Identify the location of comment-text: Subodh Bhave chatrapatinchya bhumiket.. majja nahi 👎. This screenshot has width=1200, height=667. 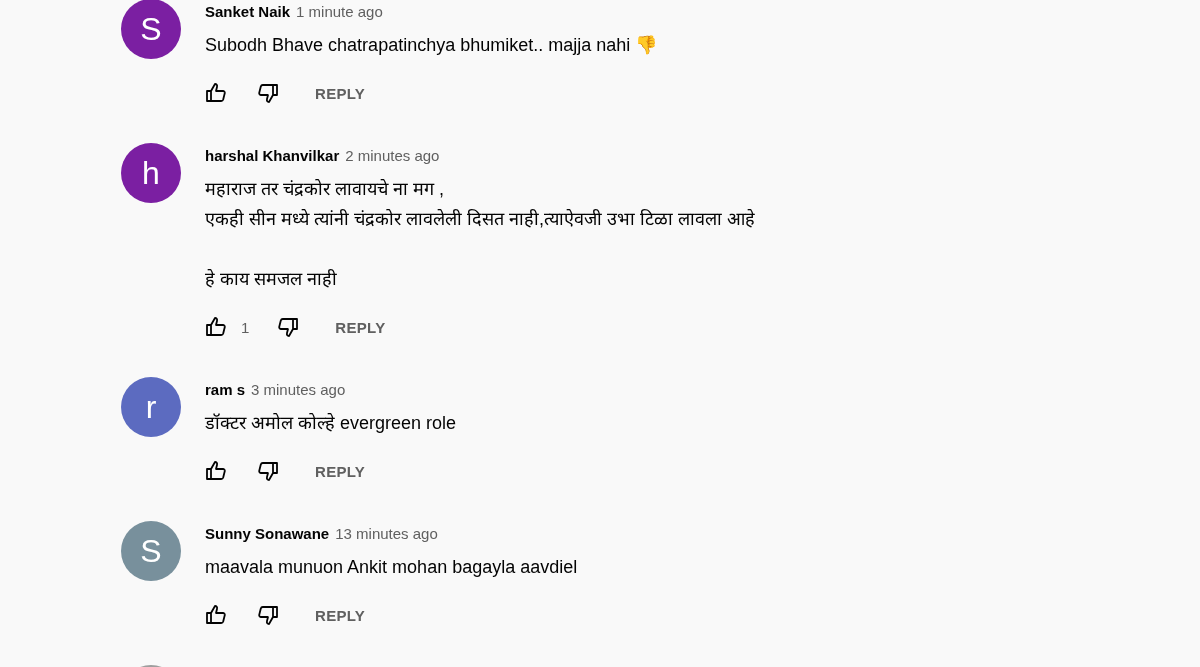
(431, 45).